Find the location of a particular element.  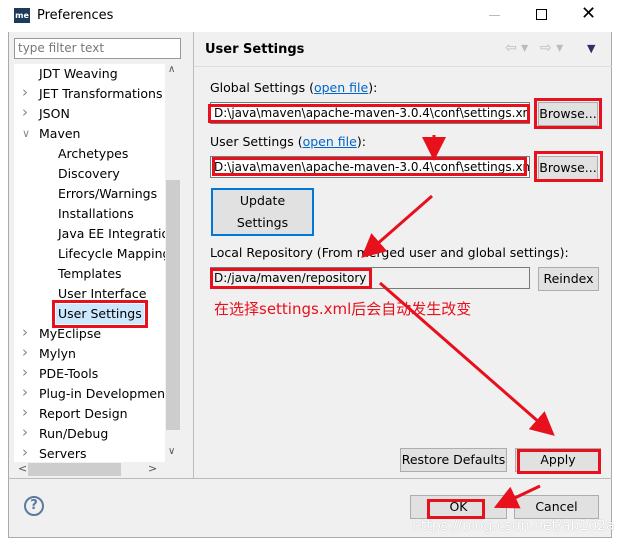

arrow-to-apply is located at coordinates (467, 358).